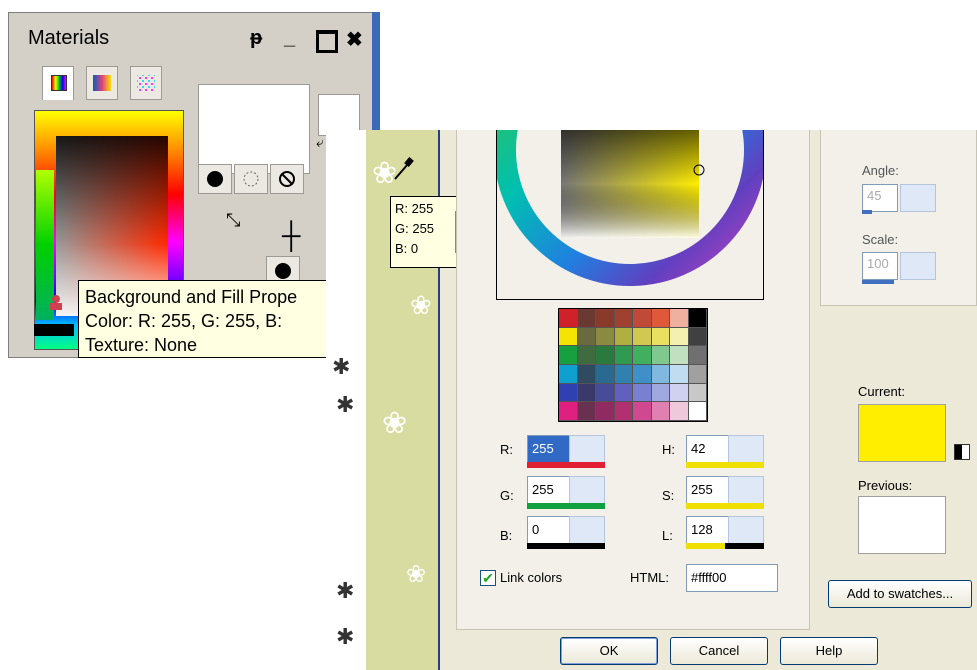 The image size is (977, 670). What do you see at coordinates (587, 490) in the screenshot?
I see `g-spinner` at bounding box center [587, 490].